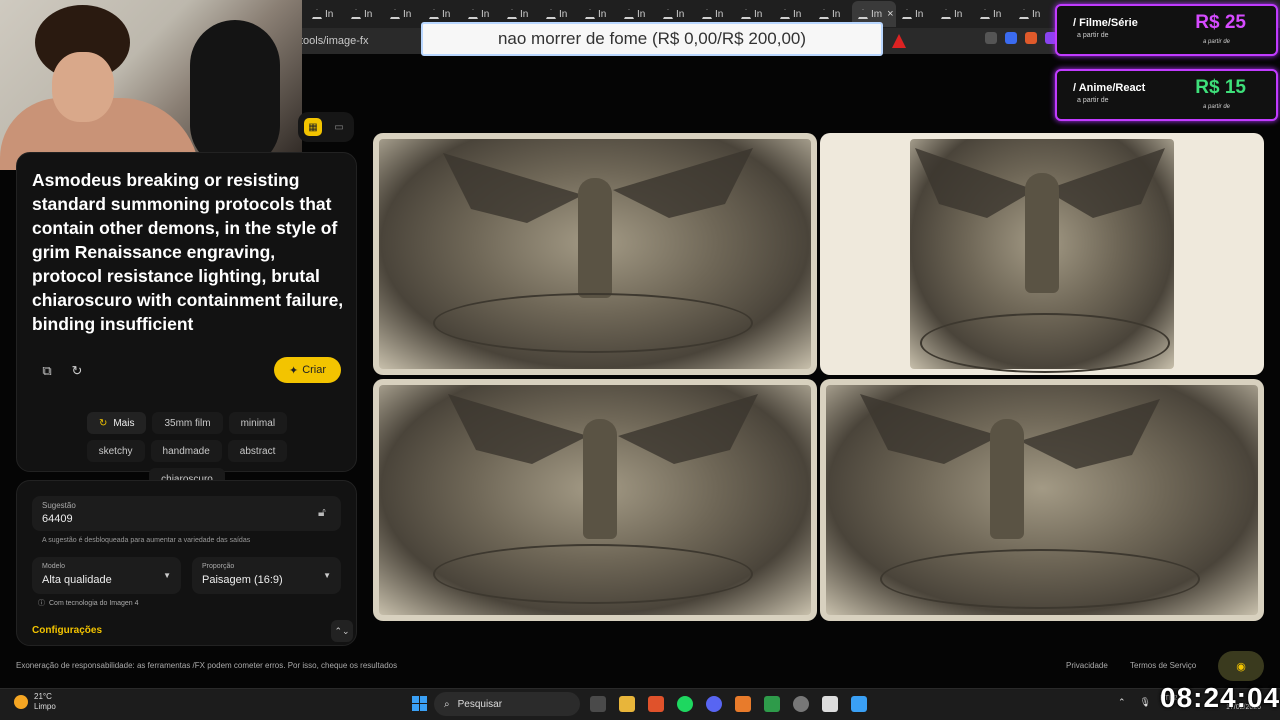  Describe the element at coordinates (640, 704) in the screenshot. I see `taskbar` at that location.